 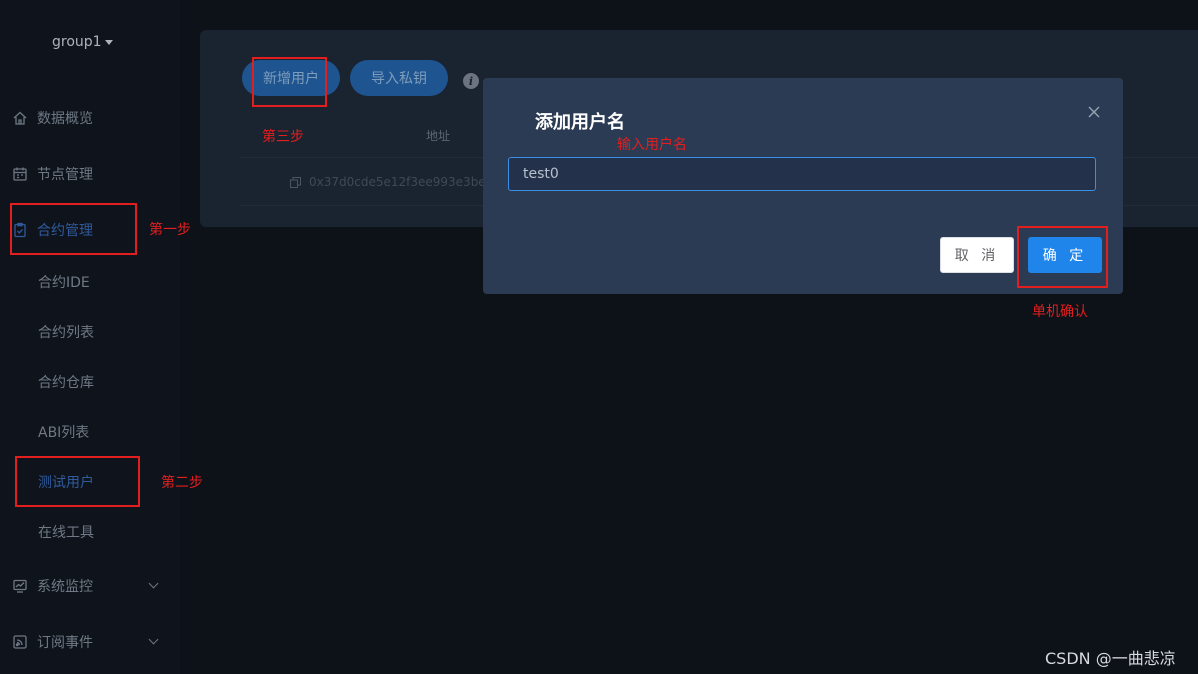 I want to click on confirm-highlight-box, so click(x=1062, y=257).